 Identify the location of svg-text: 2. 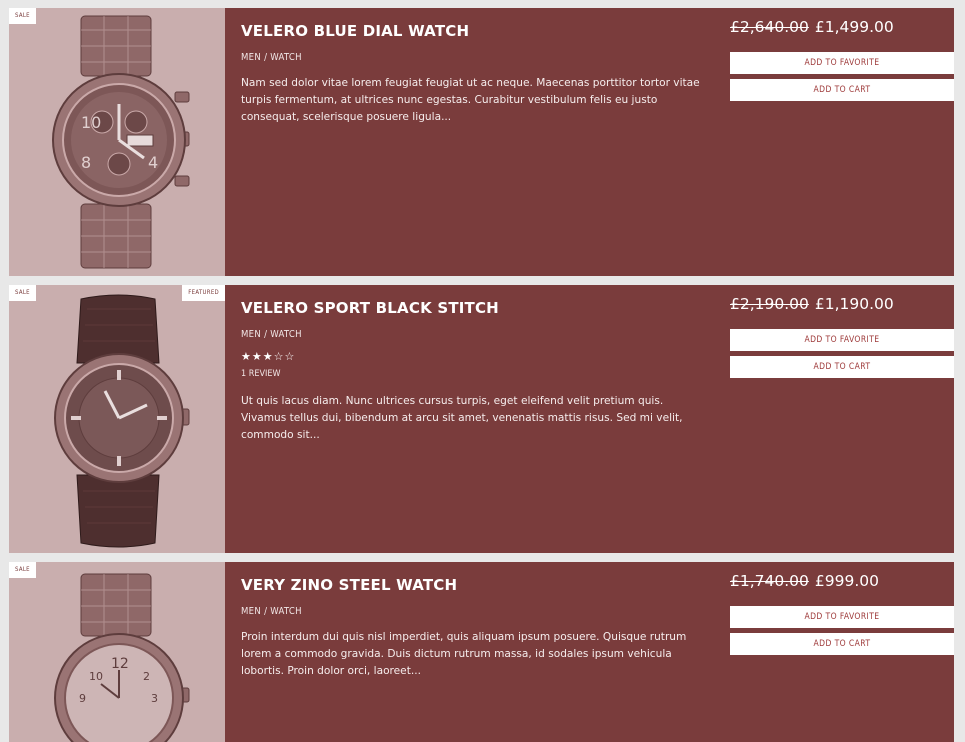
(146, 676).